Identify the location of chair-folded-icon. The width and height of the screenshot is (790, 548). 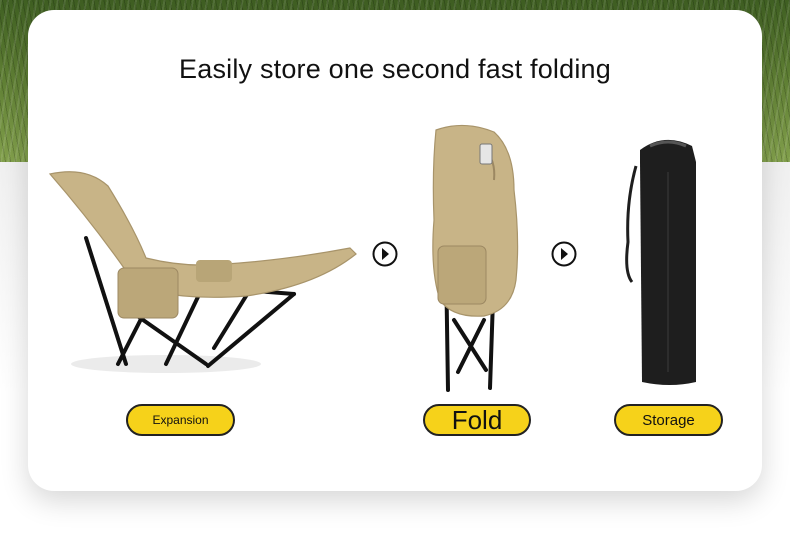
(475, 258).